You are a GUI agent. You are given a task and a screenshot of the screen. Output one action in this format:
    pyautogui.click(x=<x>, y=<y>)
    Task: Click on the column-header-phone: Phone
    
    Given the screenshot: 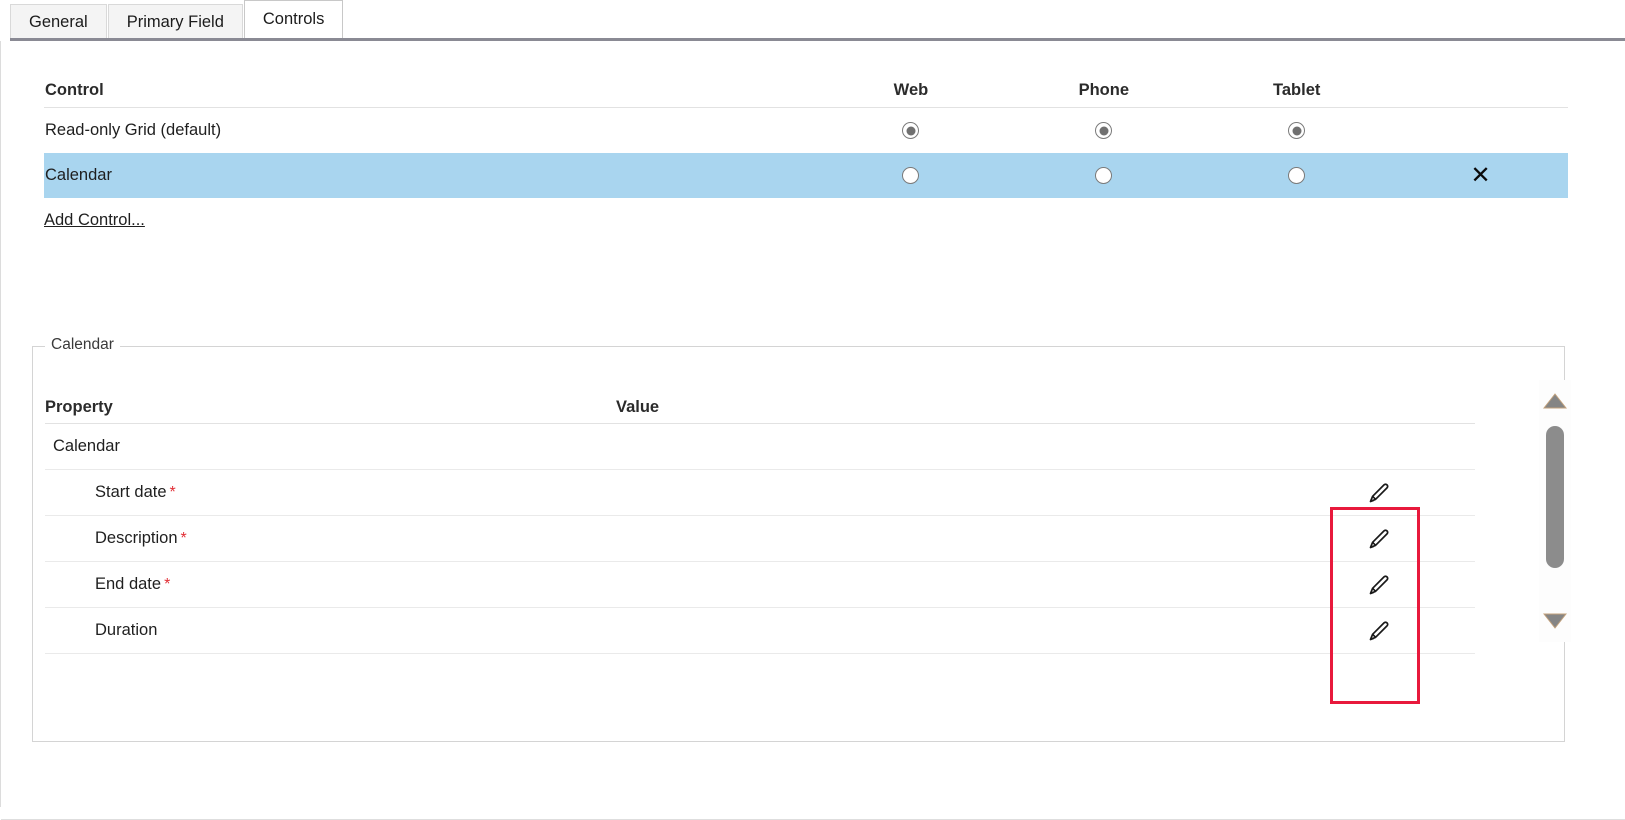 What is the action you would take?
    pyautogui.click(x=1104, y=90)
    